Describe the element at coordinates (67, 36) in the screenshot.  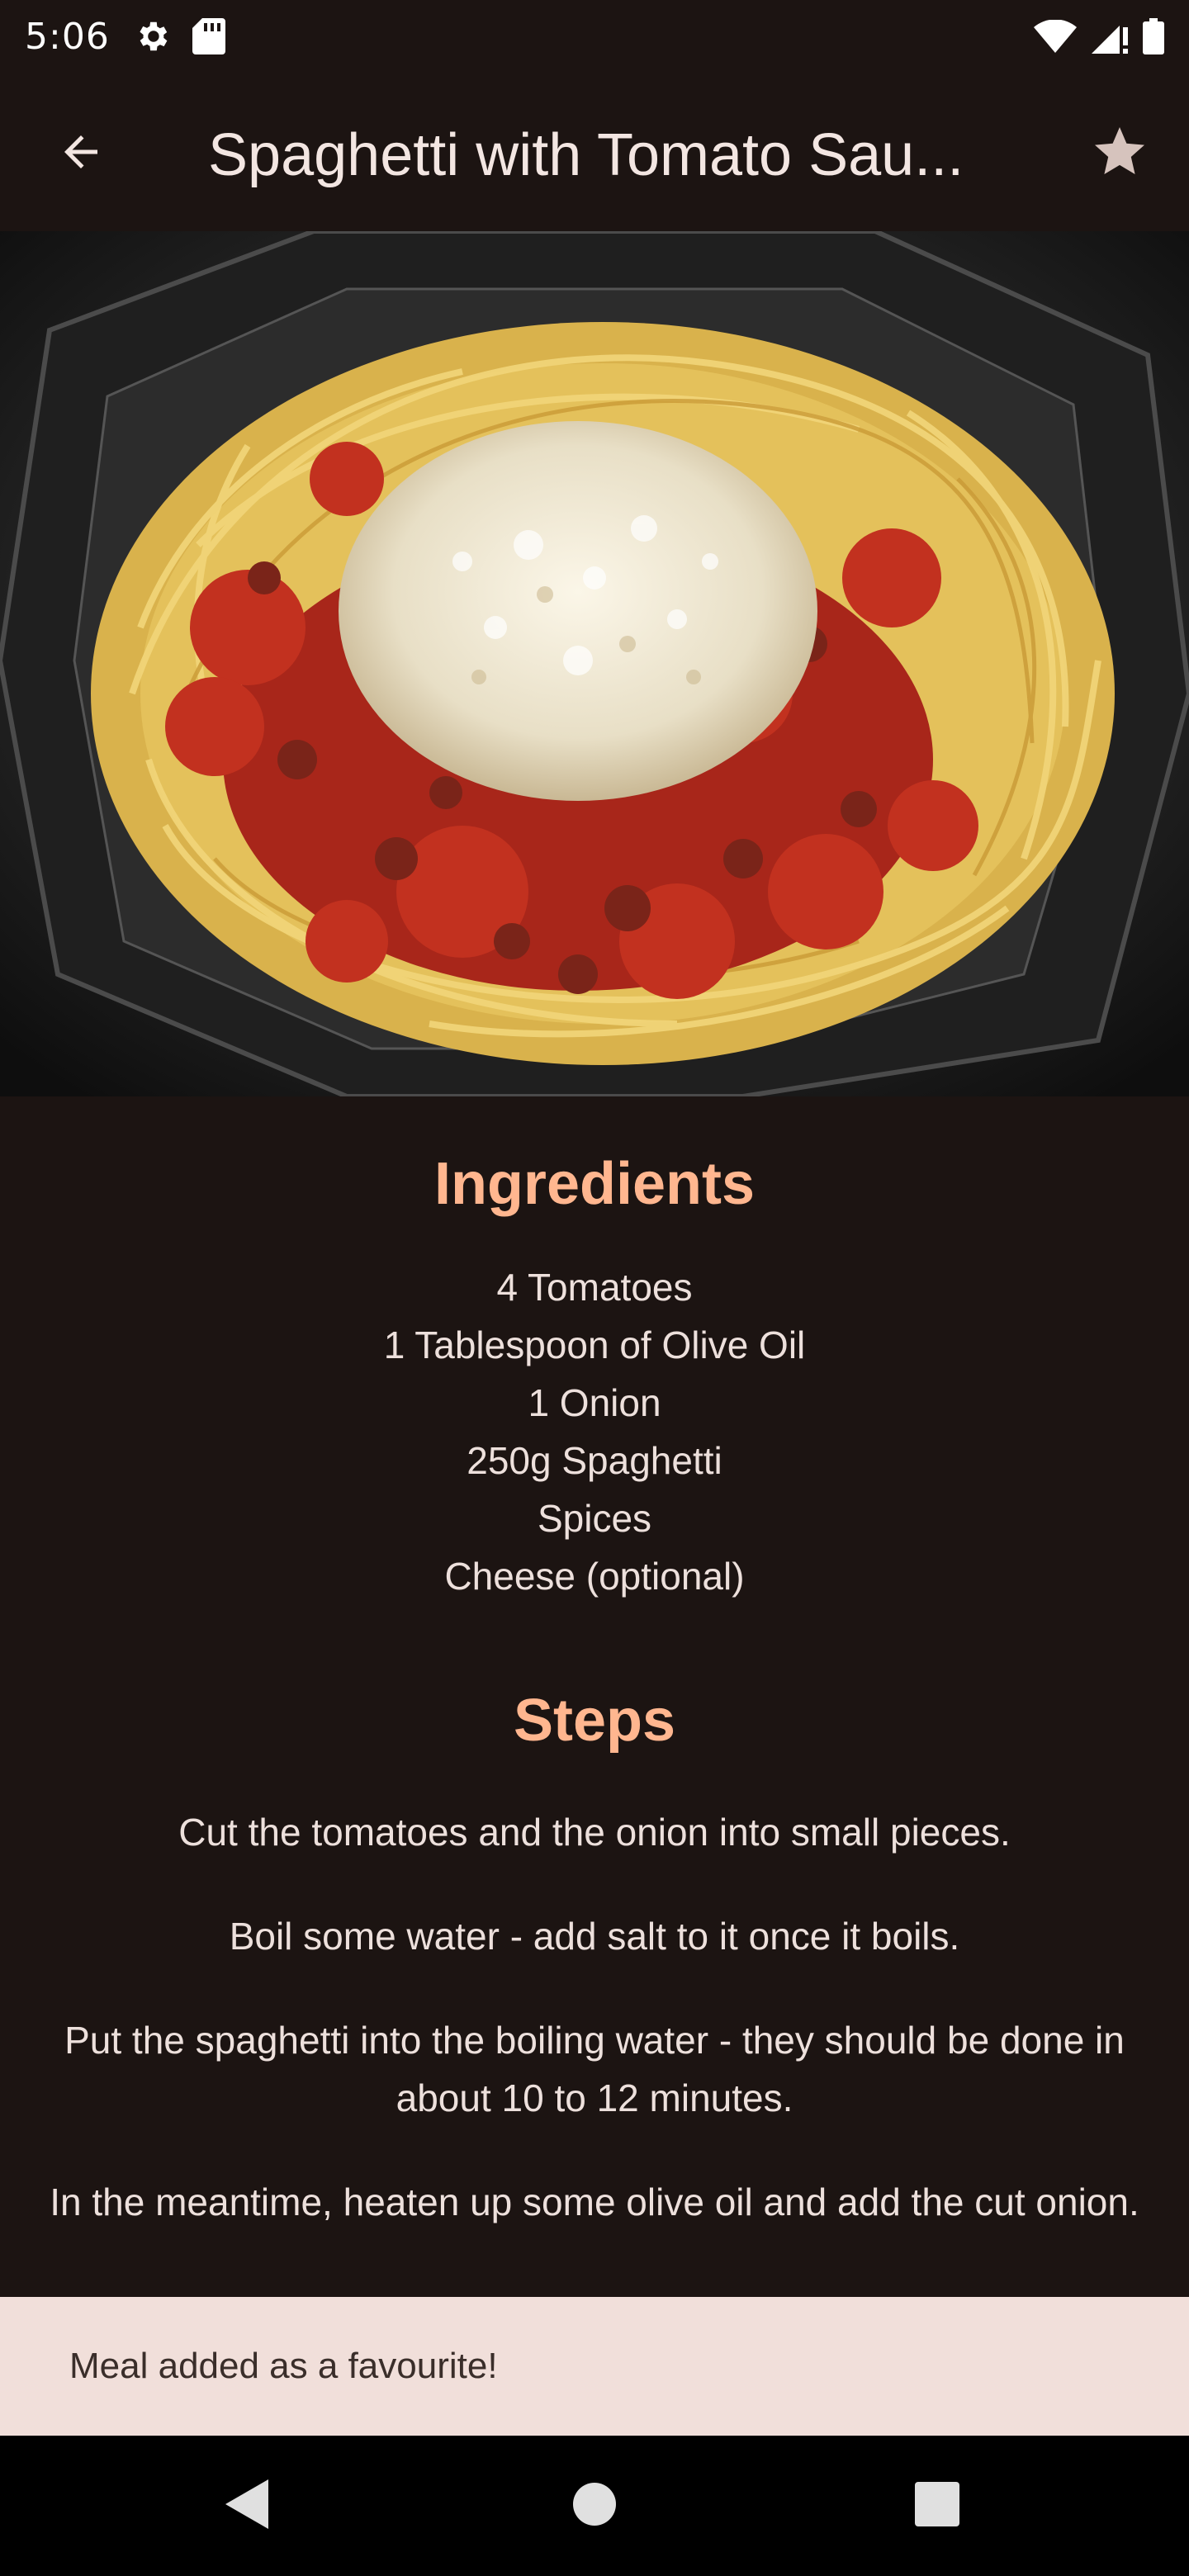
I see `status-time: 5:06` at that location.